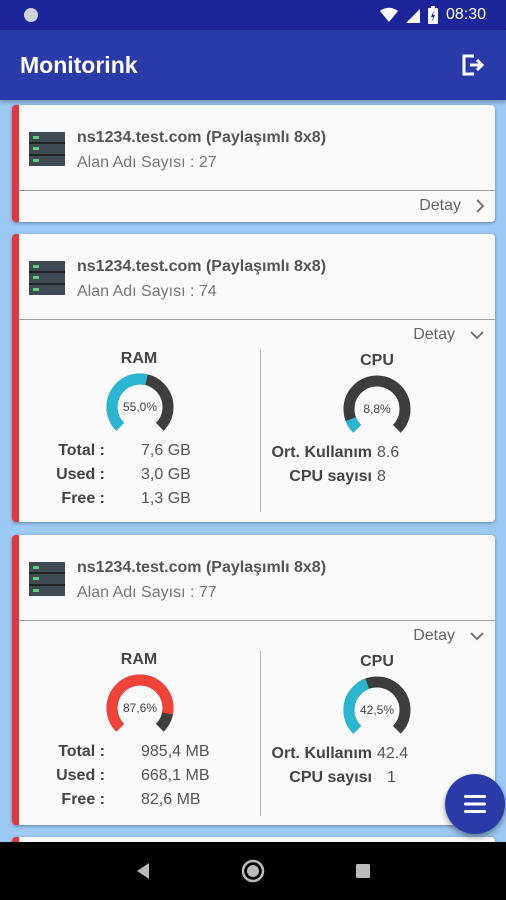  Describe the element at coordinates (388, 15) in the screenshot. I see `wifi-icon` at that location.